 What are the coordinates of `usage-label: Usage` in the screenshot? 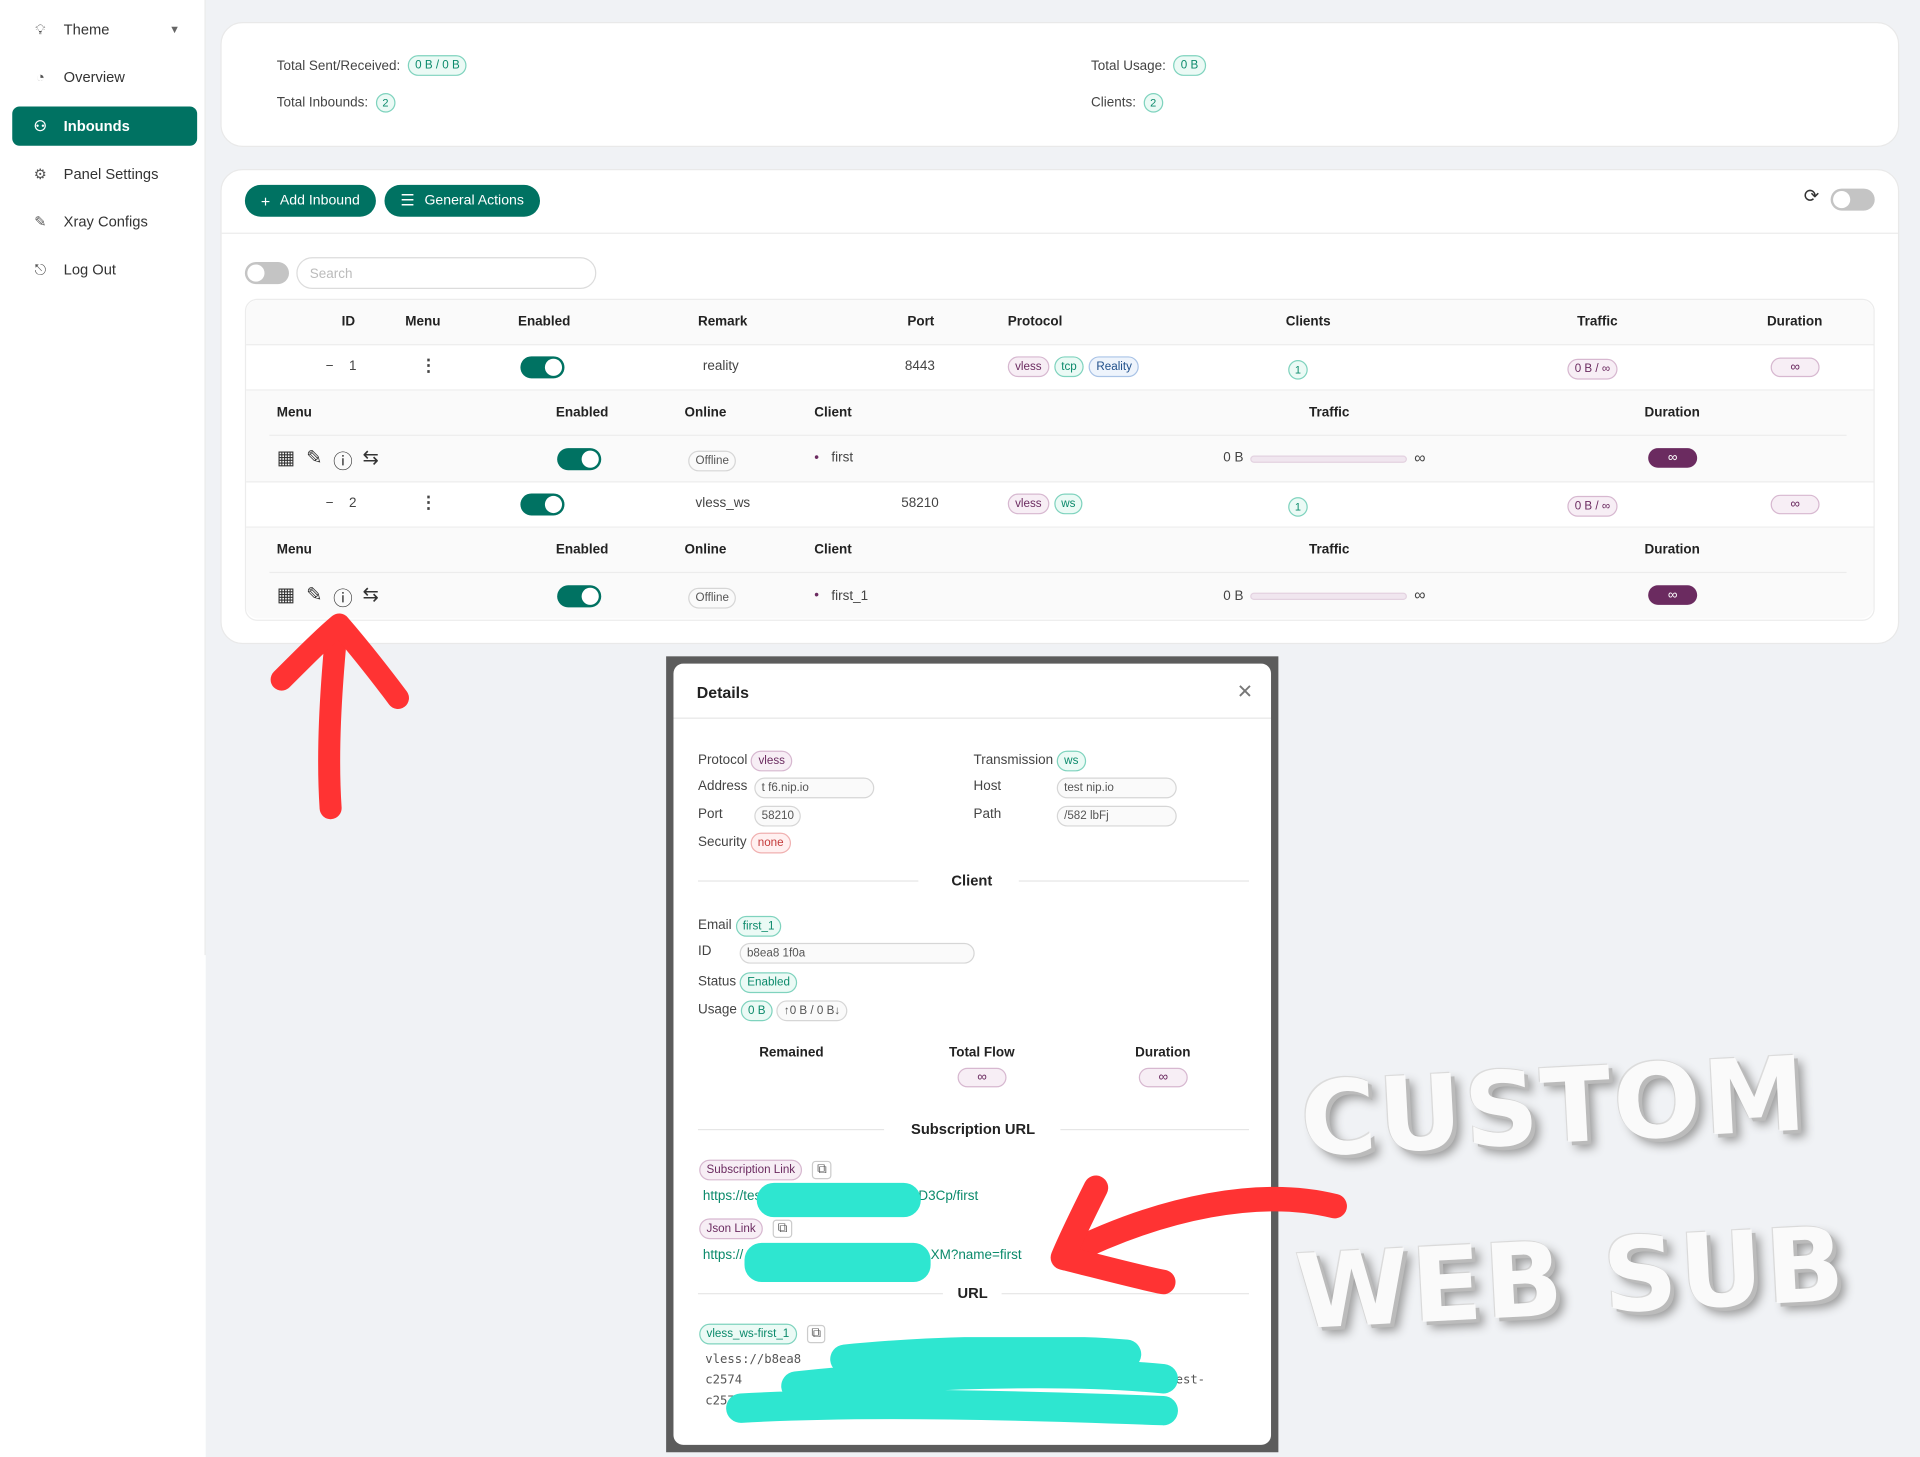 It's located at (717, 1010).